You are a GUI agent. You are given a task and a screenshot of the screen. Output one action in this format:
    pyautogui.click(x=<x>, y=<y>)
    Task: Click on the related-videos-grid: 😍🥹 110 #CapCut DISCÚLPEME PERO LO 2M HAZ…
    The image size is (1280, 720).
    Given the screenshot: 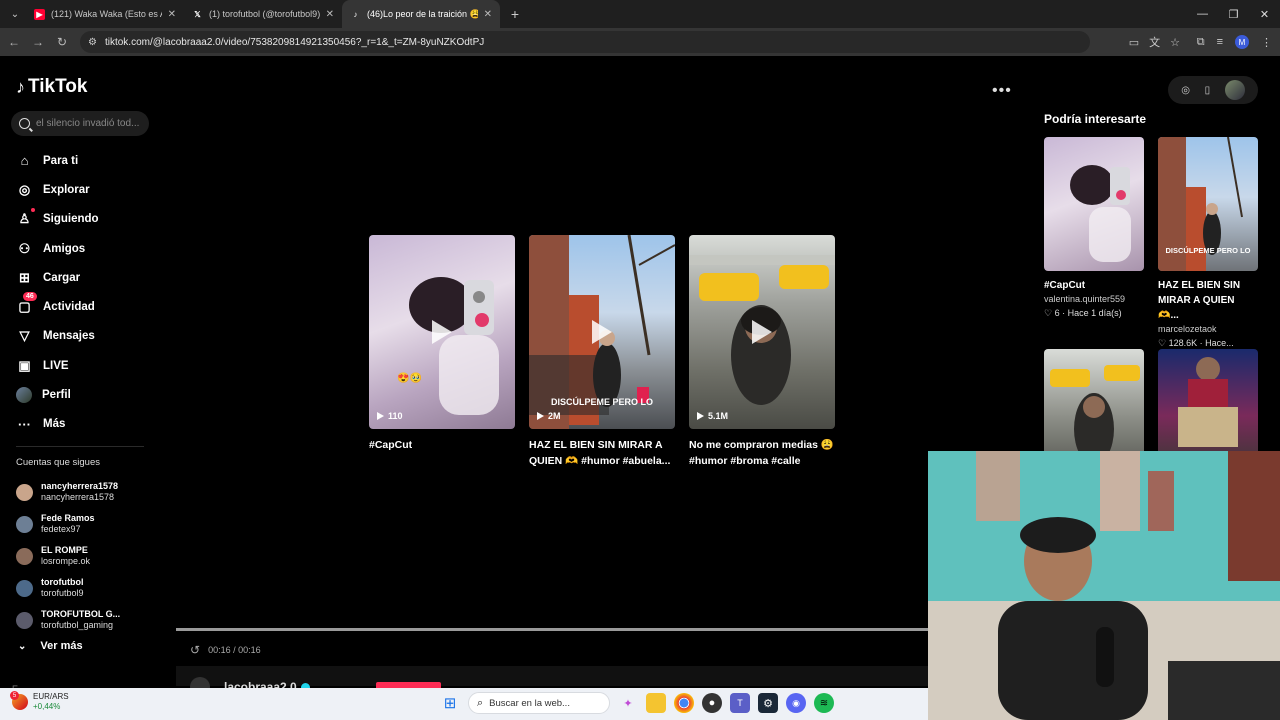 What is the action you would take?
    pyautogui.click(x=602, y=352)
    